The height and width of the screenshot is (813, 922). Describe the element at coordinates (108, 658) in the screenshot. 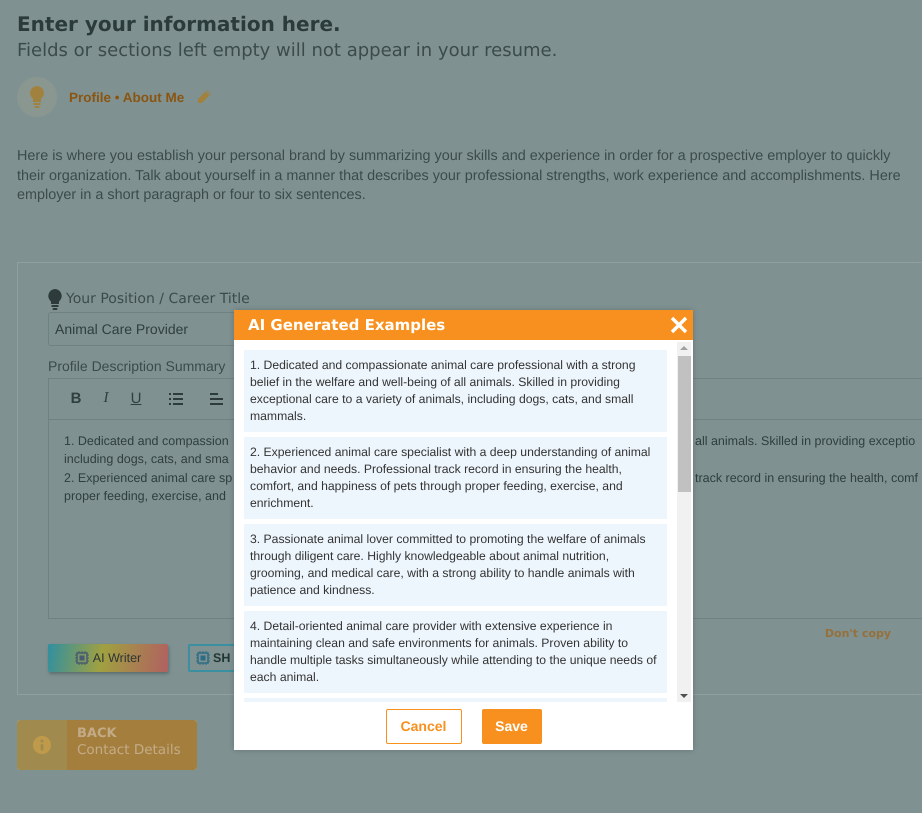

I see `ai-writer-button: AI Writer` at that location.